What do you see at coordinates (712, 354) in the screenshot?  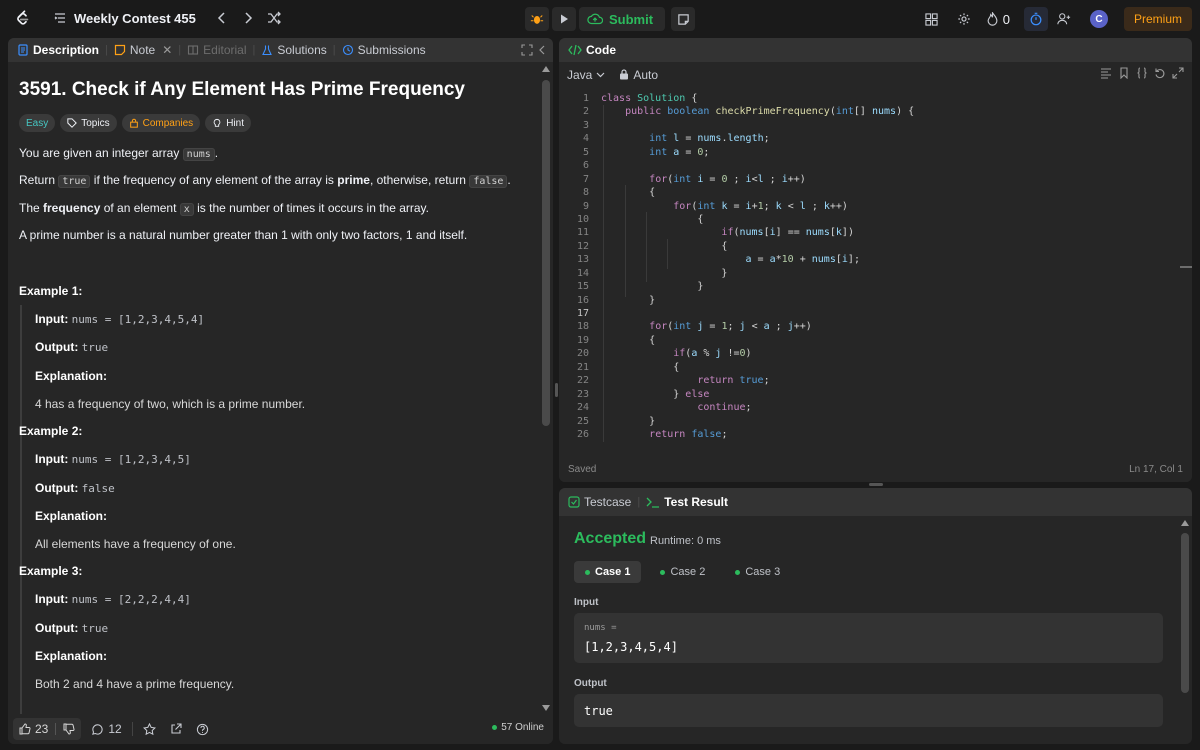 I see `code-line: if(a % j !=0)` at bounding box center [712, 354].